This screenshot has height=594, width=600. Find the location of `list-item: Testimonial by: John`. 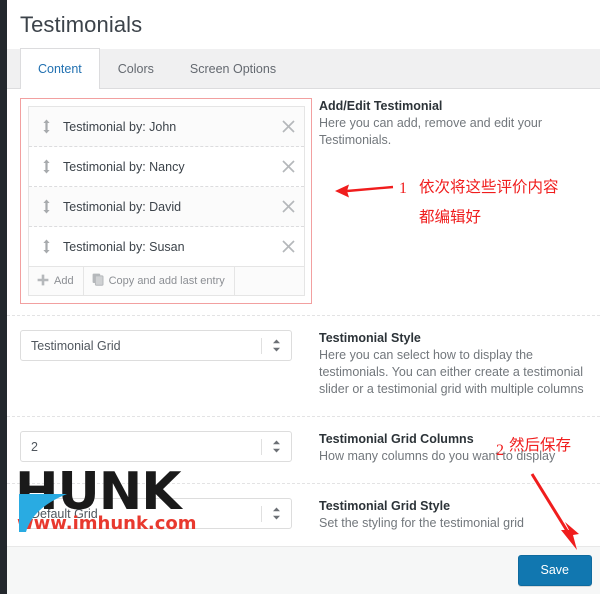

list-item: Testimonial by: John is located at coordinates (166, 127).